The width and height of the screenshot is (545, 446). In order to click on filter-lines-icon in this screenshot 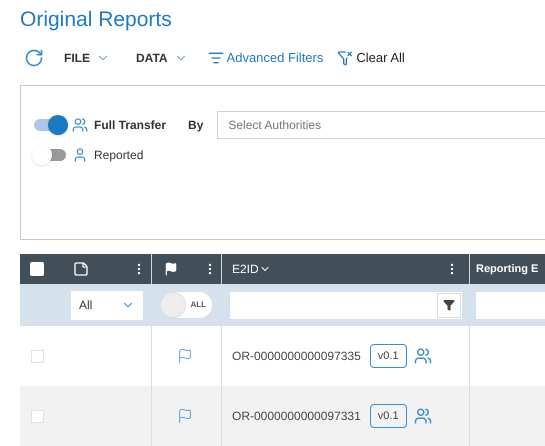, I will do `click(216, 58)`.